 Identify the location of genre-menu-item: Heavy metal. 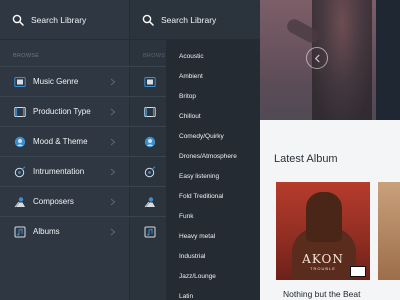
(197, 236).